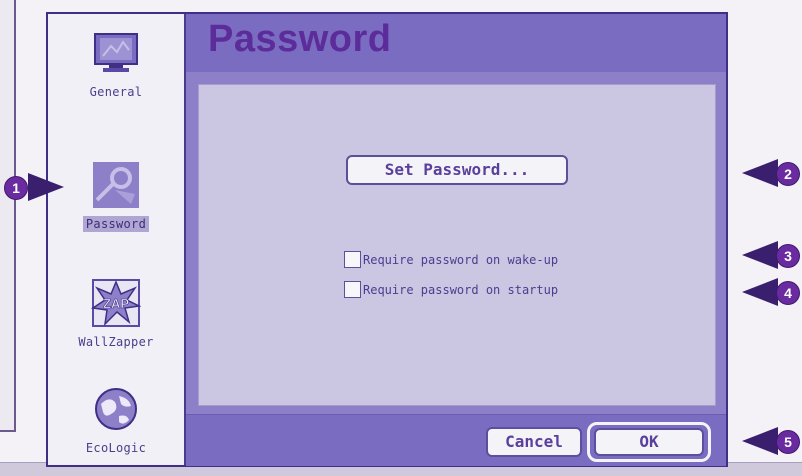  I want to click on svg-text: ZAP, so click(116, 303).